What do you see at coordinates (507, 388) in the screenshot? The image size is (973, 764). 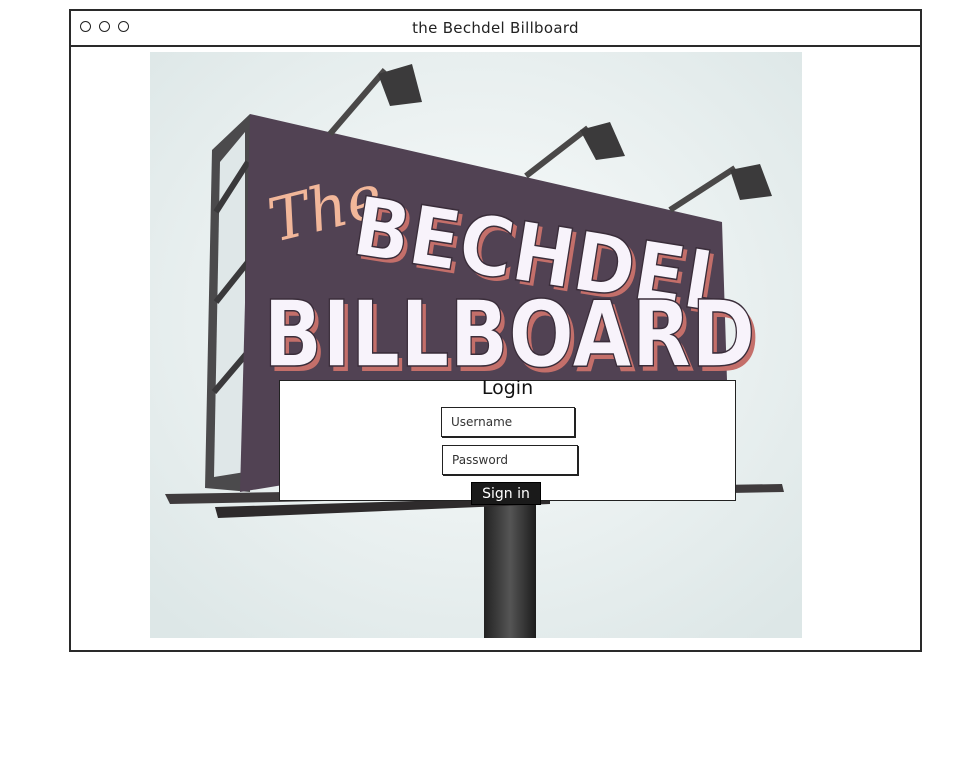 I see `login-title: Login` at bounding box center [507, 388].